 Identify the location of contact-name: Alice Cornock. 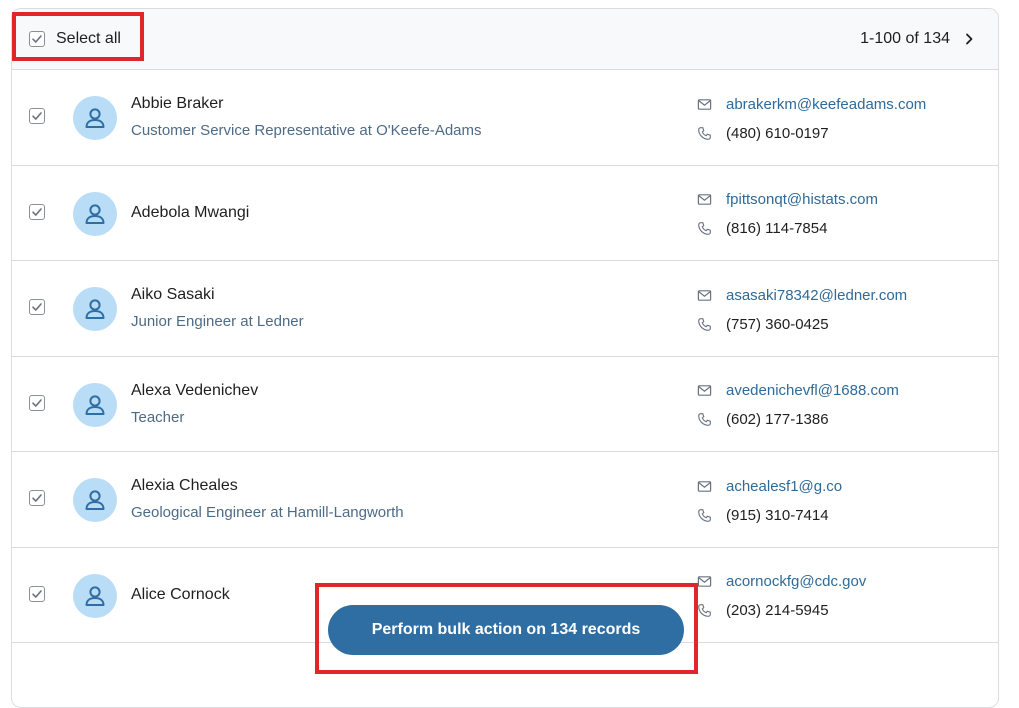
(180, 595).